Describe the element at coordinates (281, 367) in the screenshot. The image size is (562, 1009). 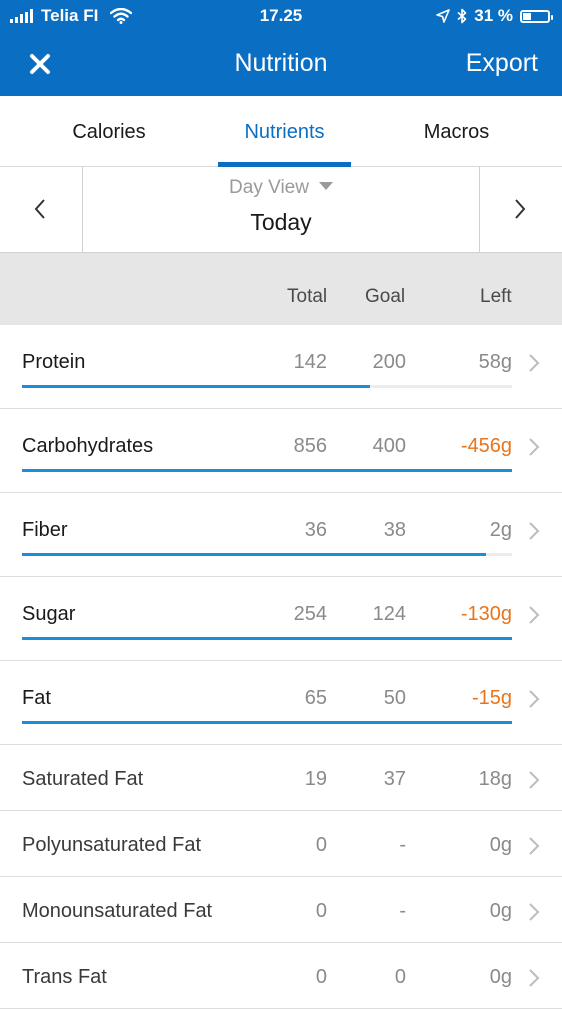
I see `nutrient-row: Protein 142 200 58g` at that location.